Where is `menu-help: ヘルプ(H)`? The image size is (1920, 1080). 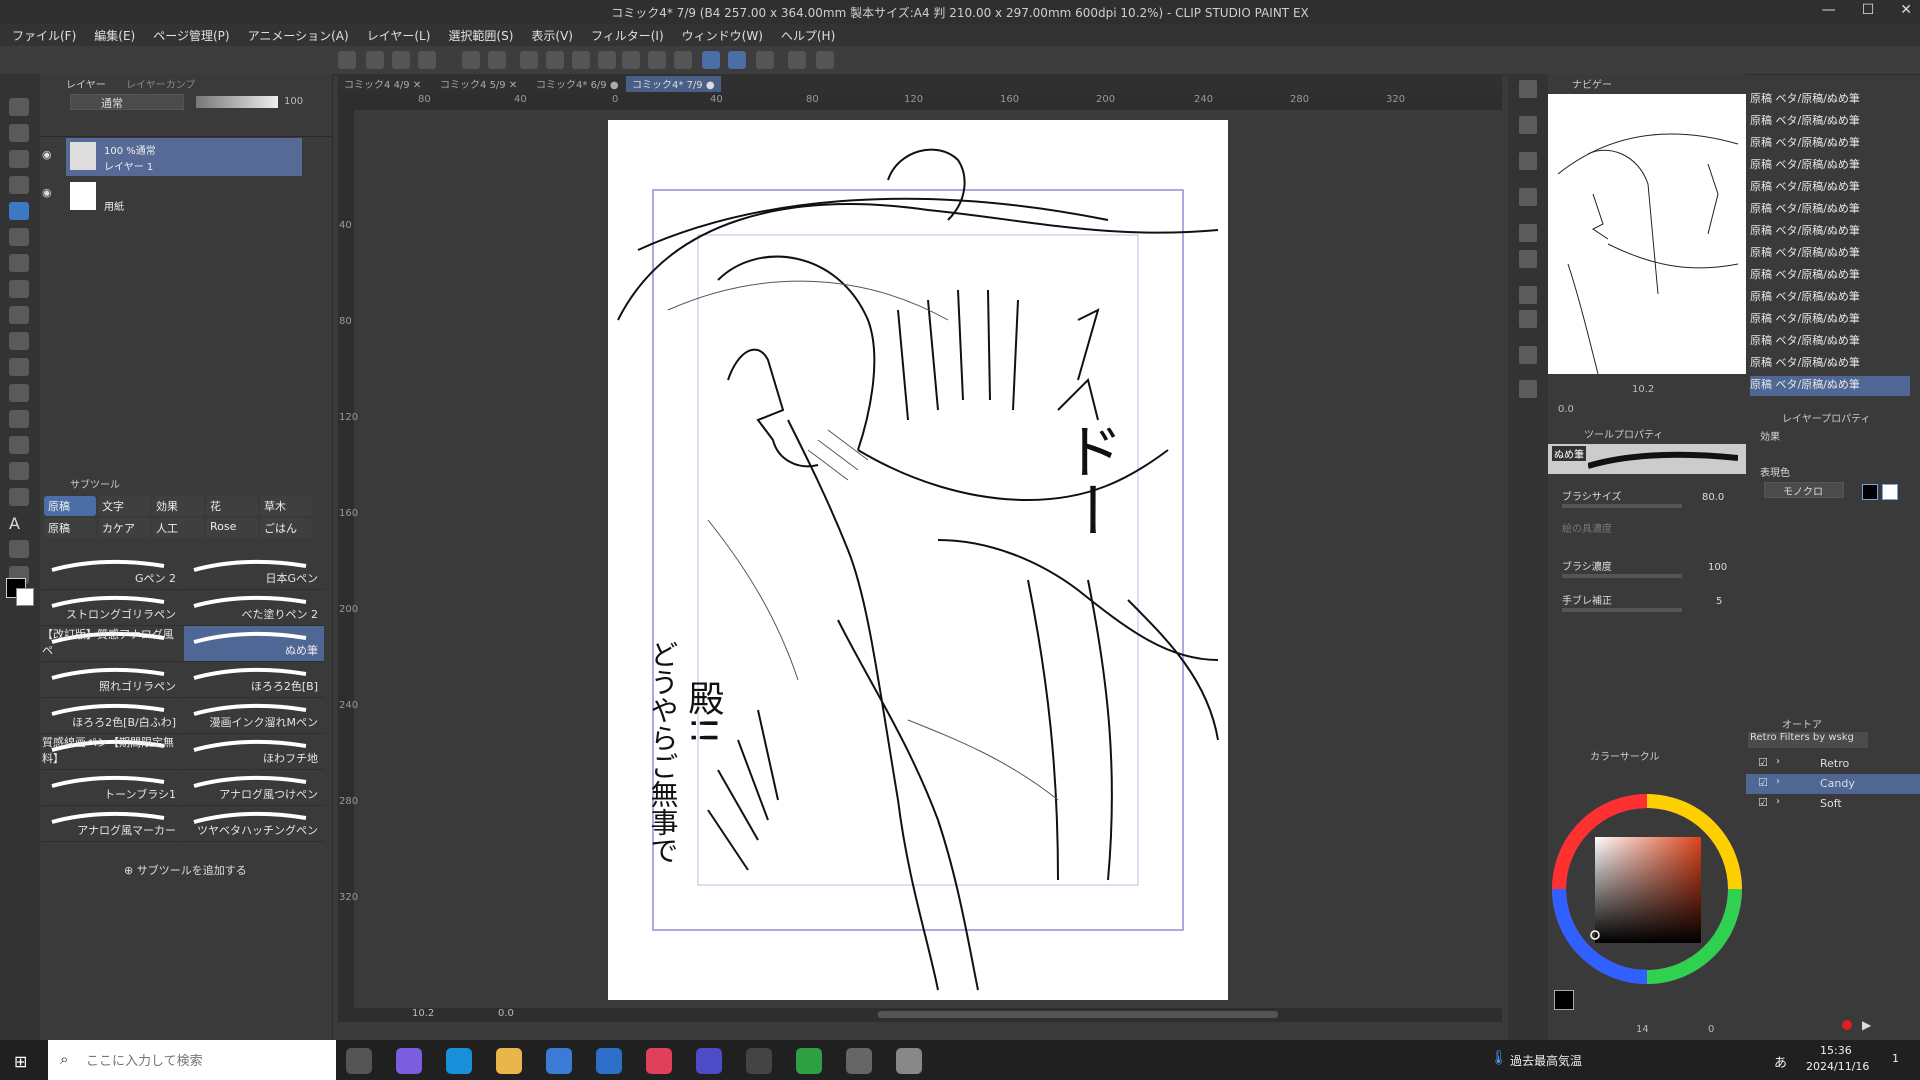 menu-help: ヘルプ(H) is located at coordinates (808, 35).